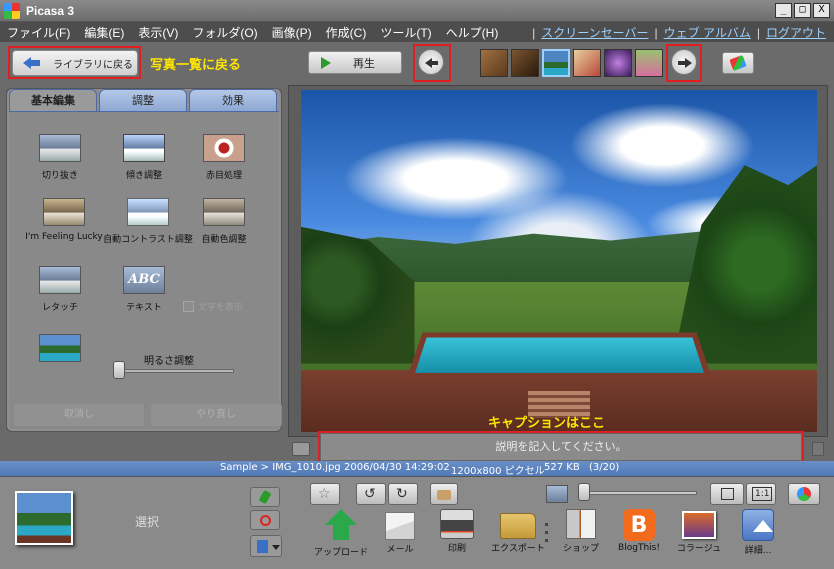  I want to click on tray-separator, so click(546, 534).